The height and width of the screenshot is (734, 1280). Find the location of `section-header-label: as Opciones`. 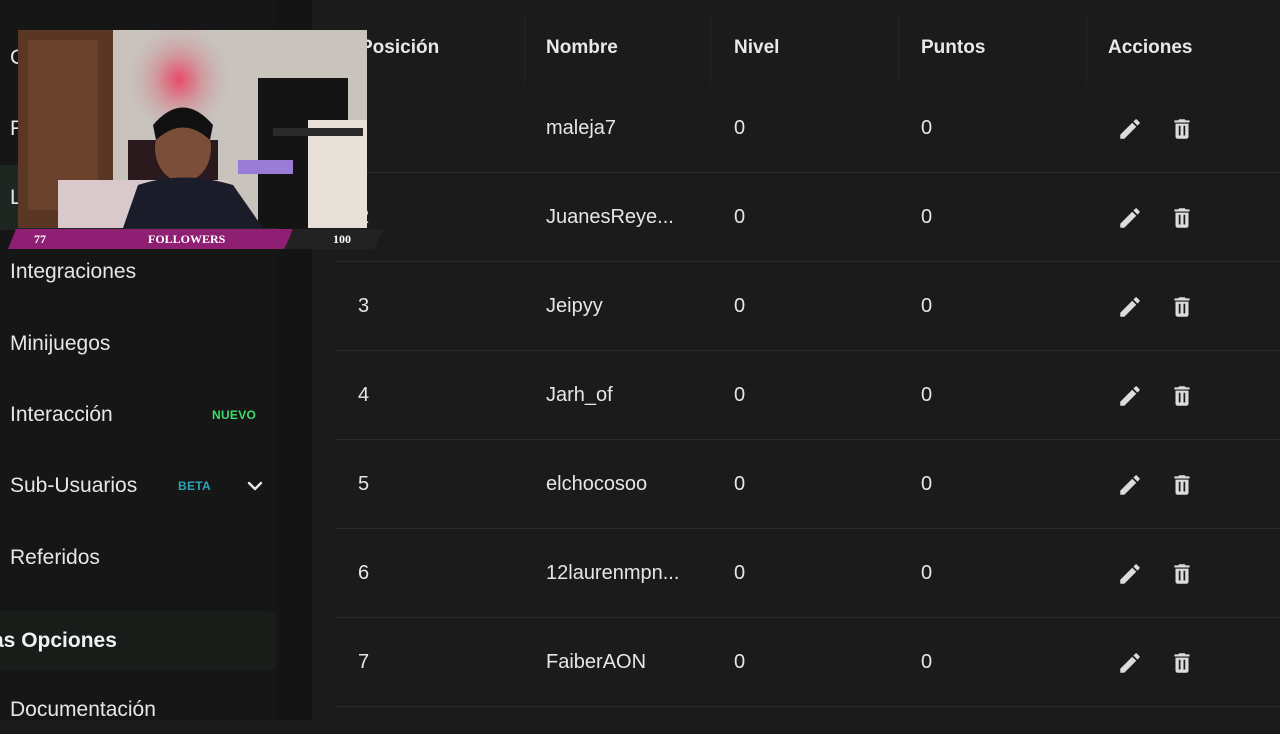

section-header-label: as Opciones is located at coordinates (58, 640).